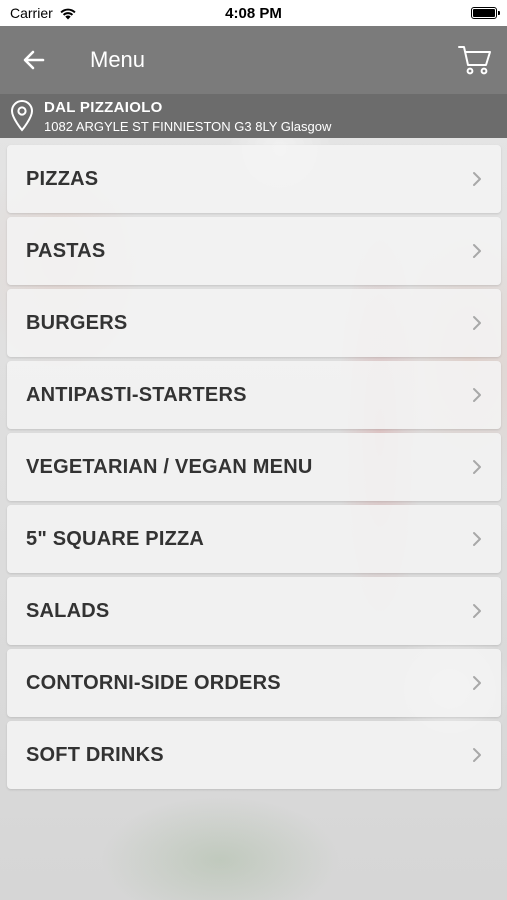 The height and width of the screenshot is (900, 507). Describe the element at coordinates (103, 107) in the screenshot. I see `restaurant-name: DAL PIZZAIOLO` at that location.